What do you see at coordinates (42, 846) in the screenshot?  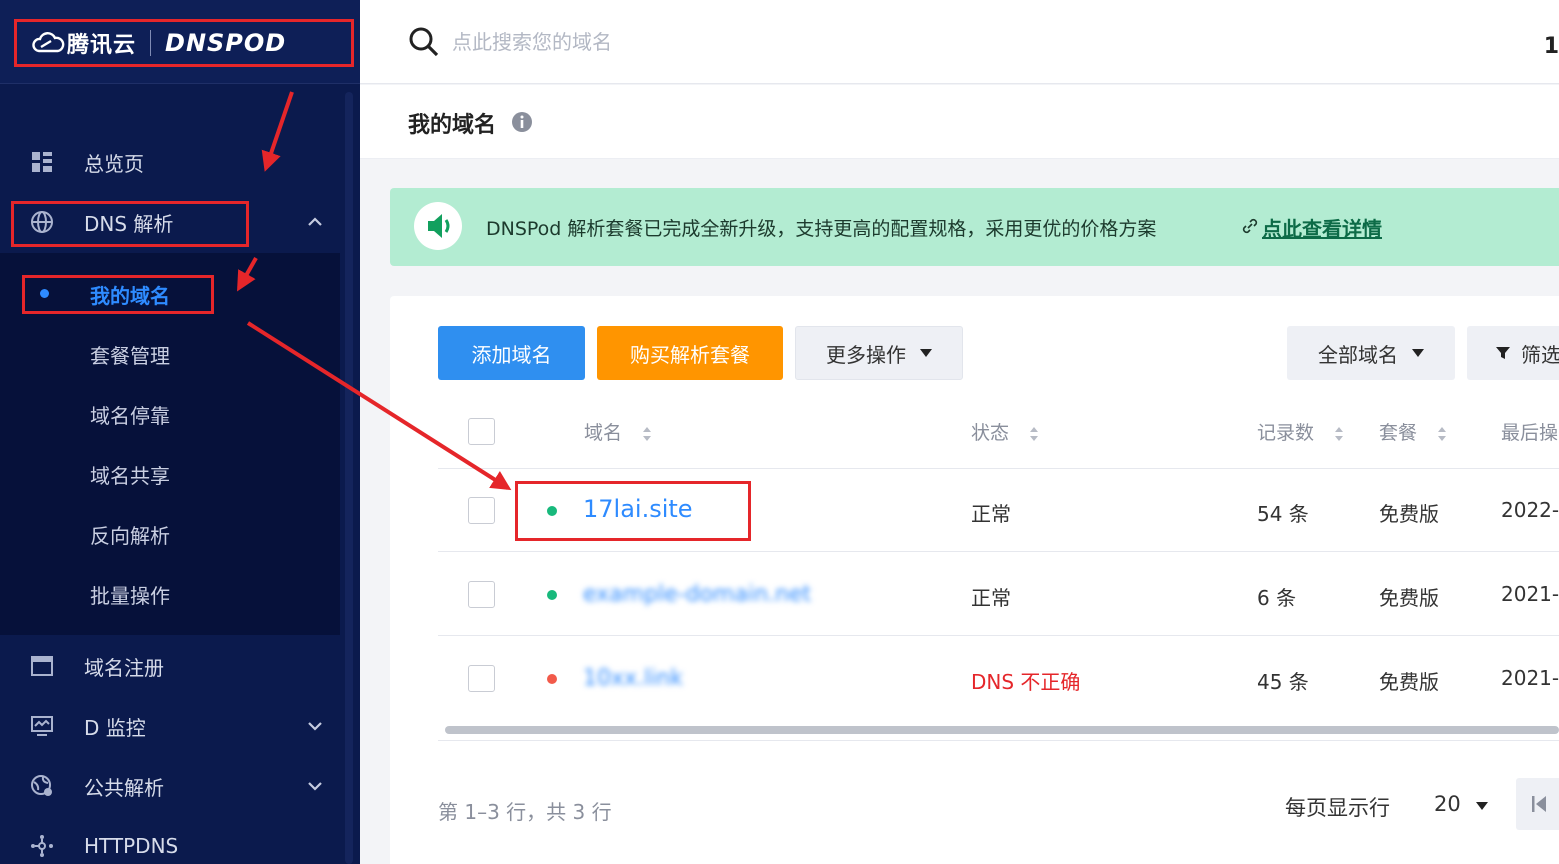 I see `network-nodes-icon` at bounding box center [42, 846].